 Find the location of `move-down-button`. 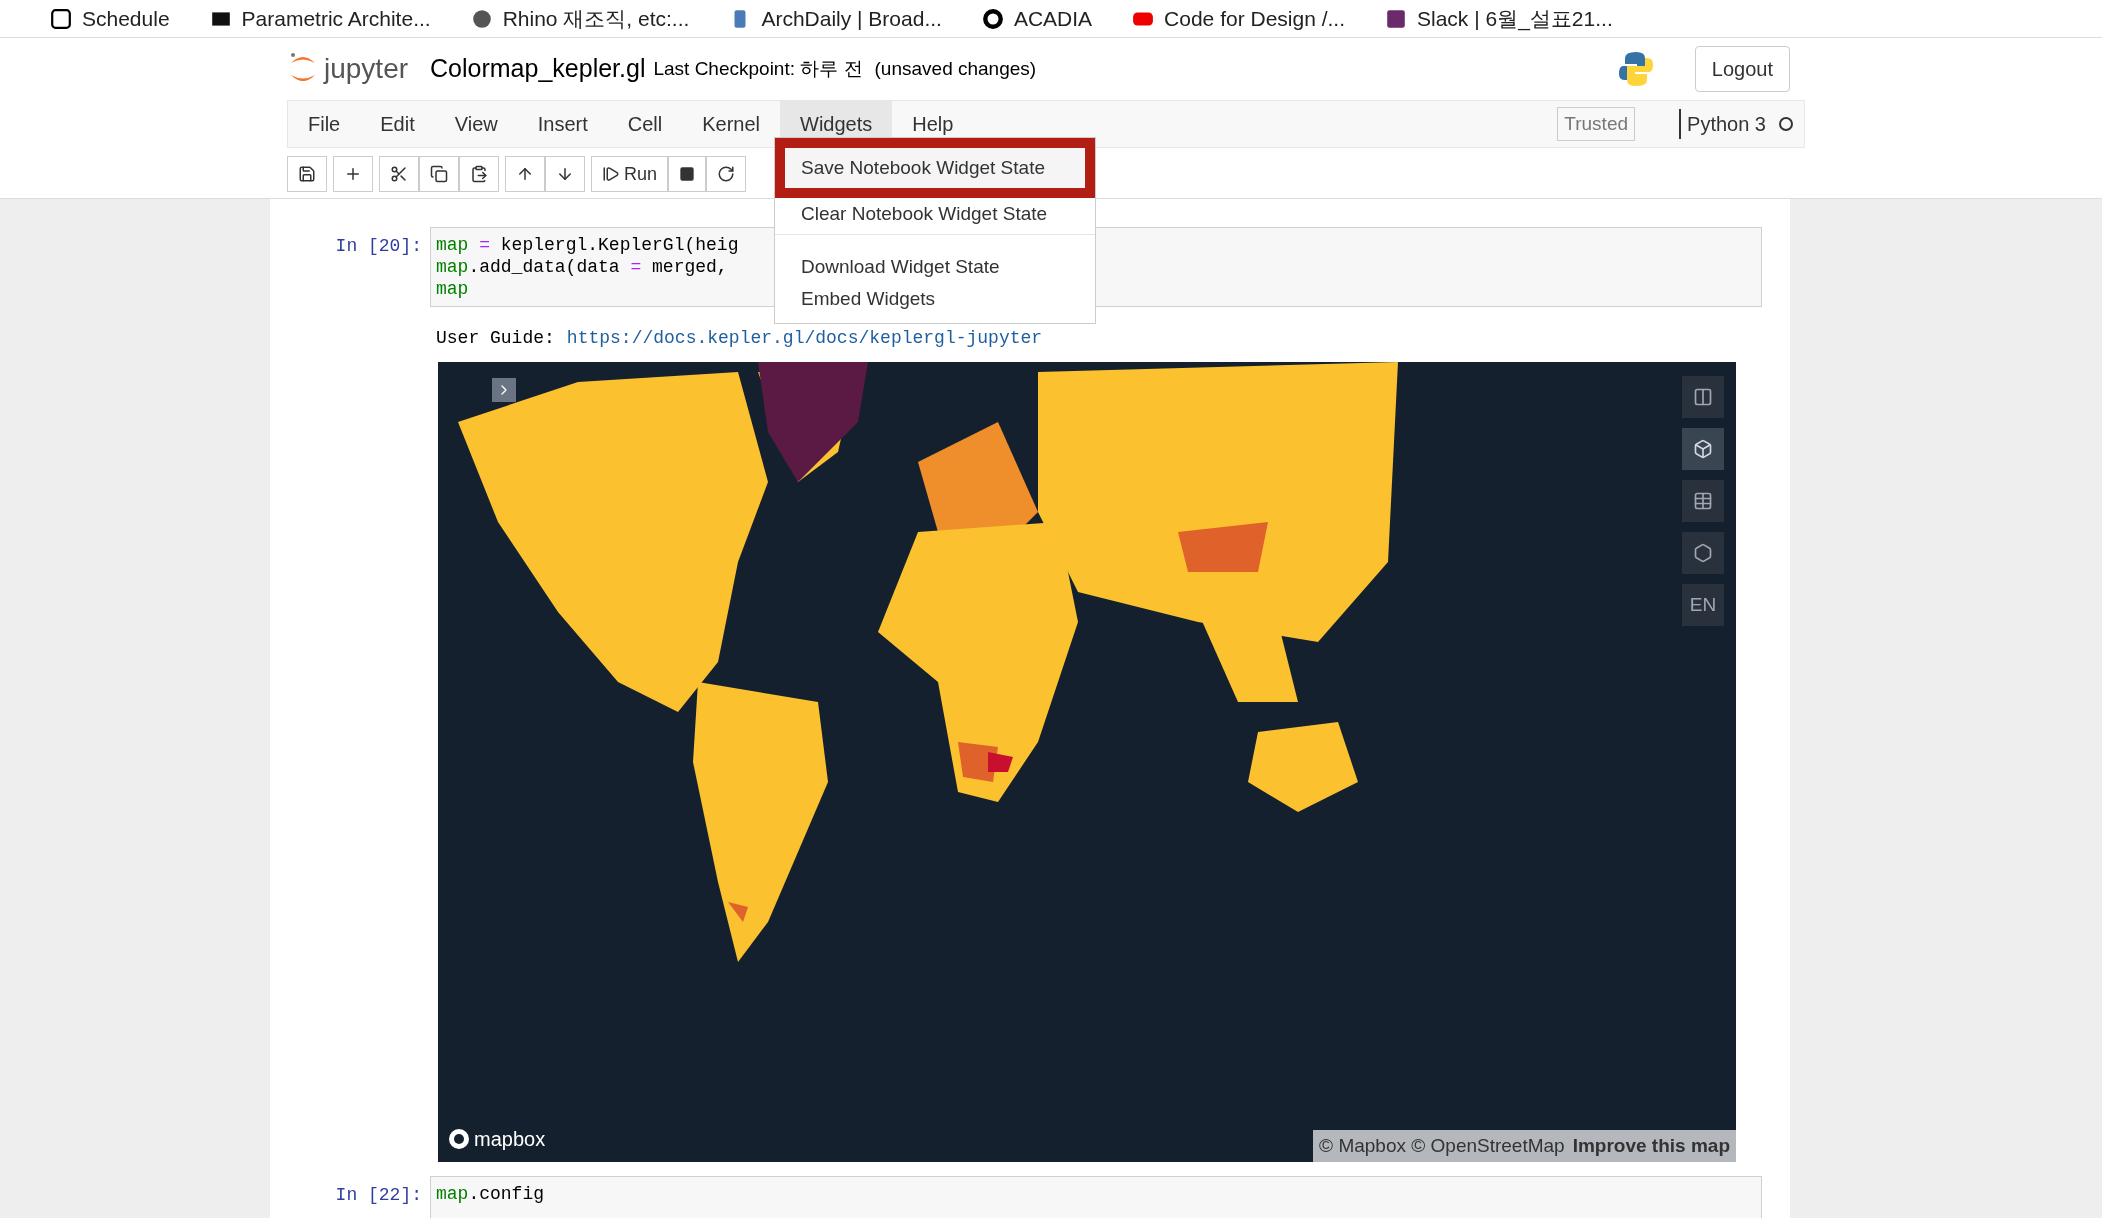

move-down-button is located at coordinates (565, 174).